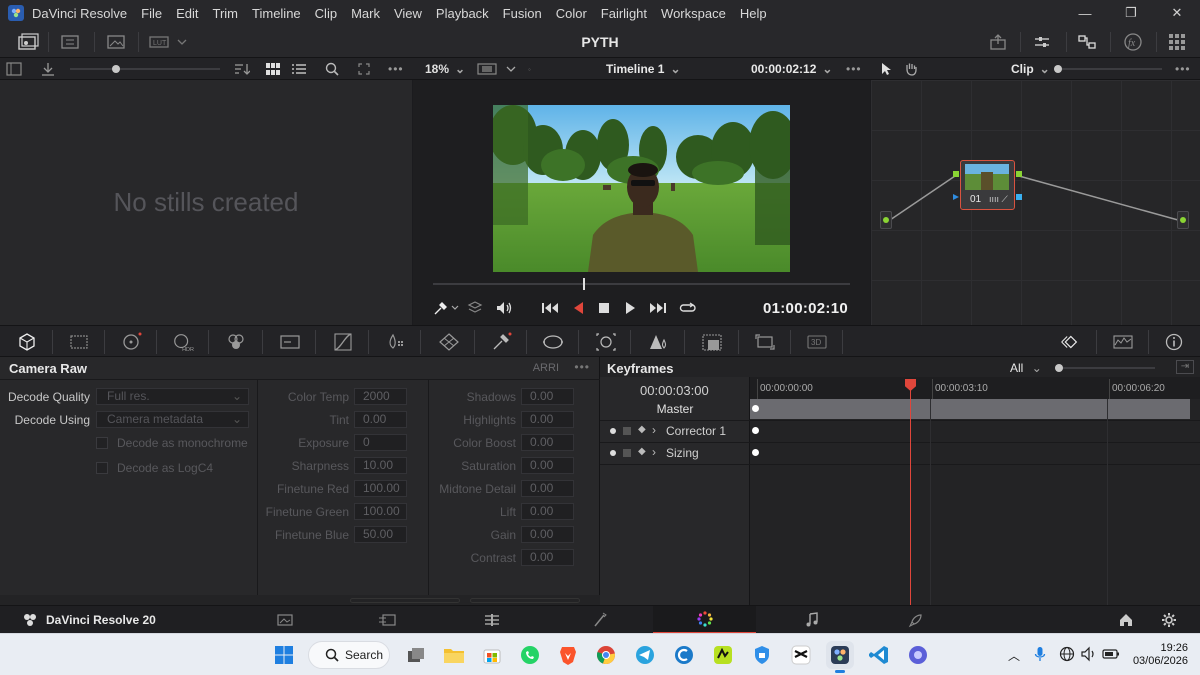  I want to click on minimize-icon: —, so click(1085, 13).